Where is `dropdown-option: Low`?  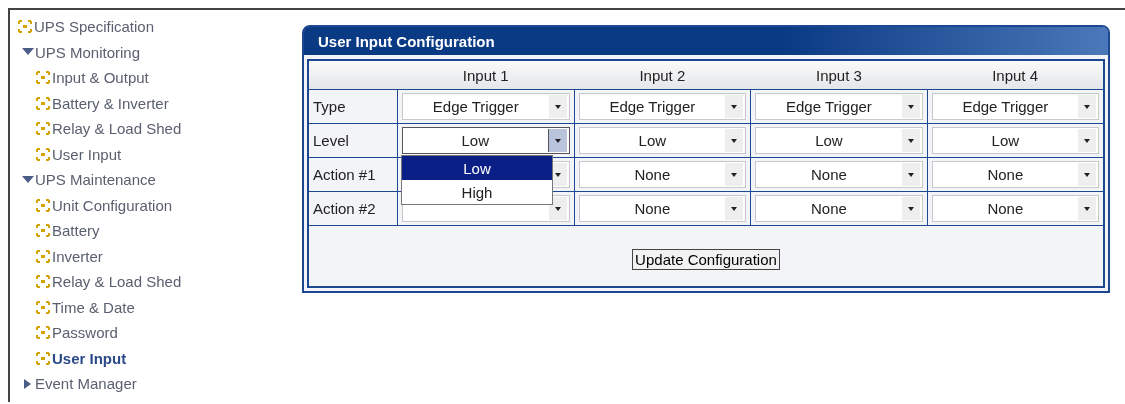
dropdown-option: Low is located at coordinates (477, 168).